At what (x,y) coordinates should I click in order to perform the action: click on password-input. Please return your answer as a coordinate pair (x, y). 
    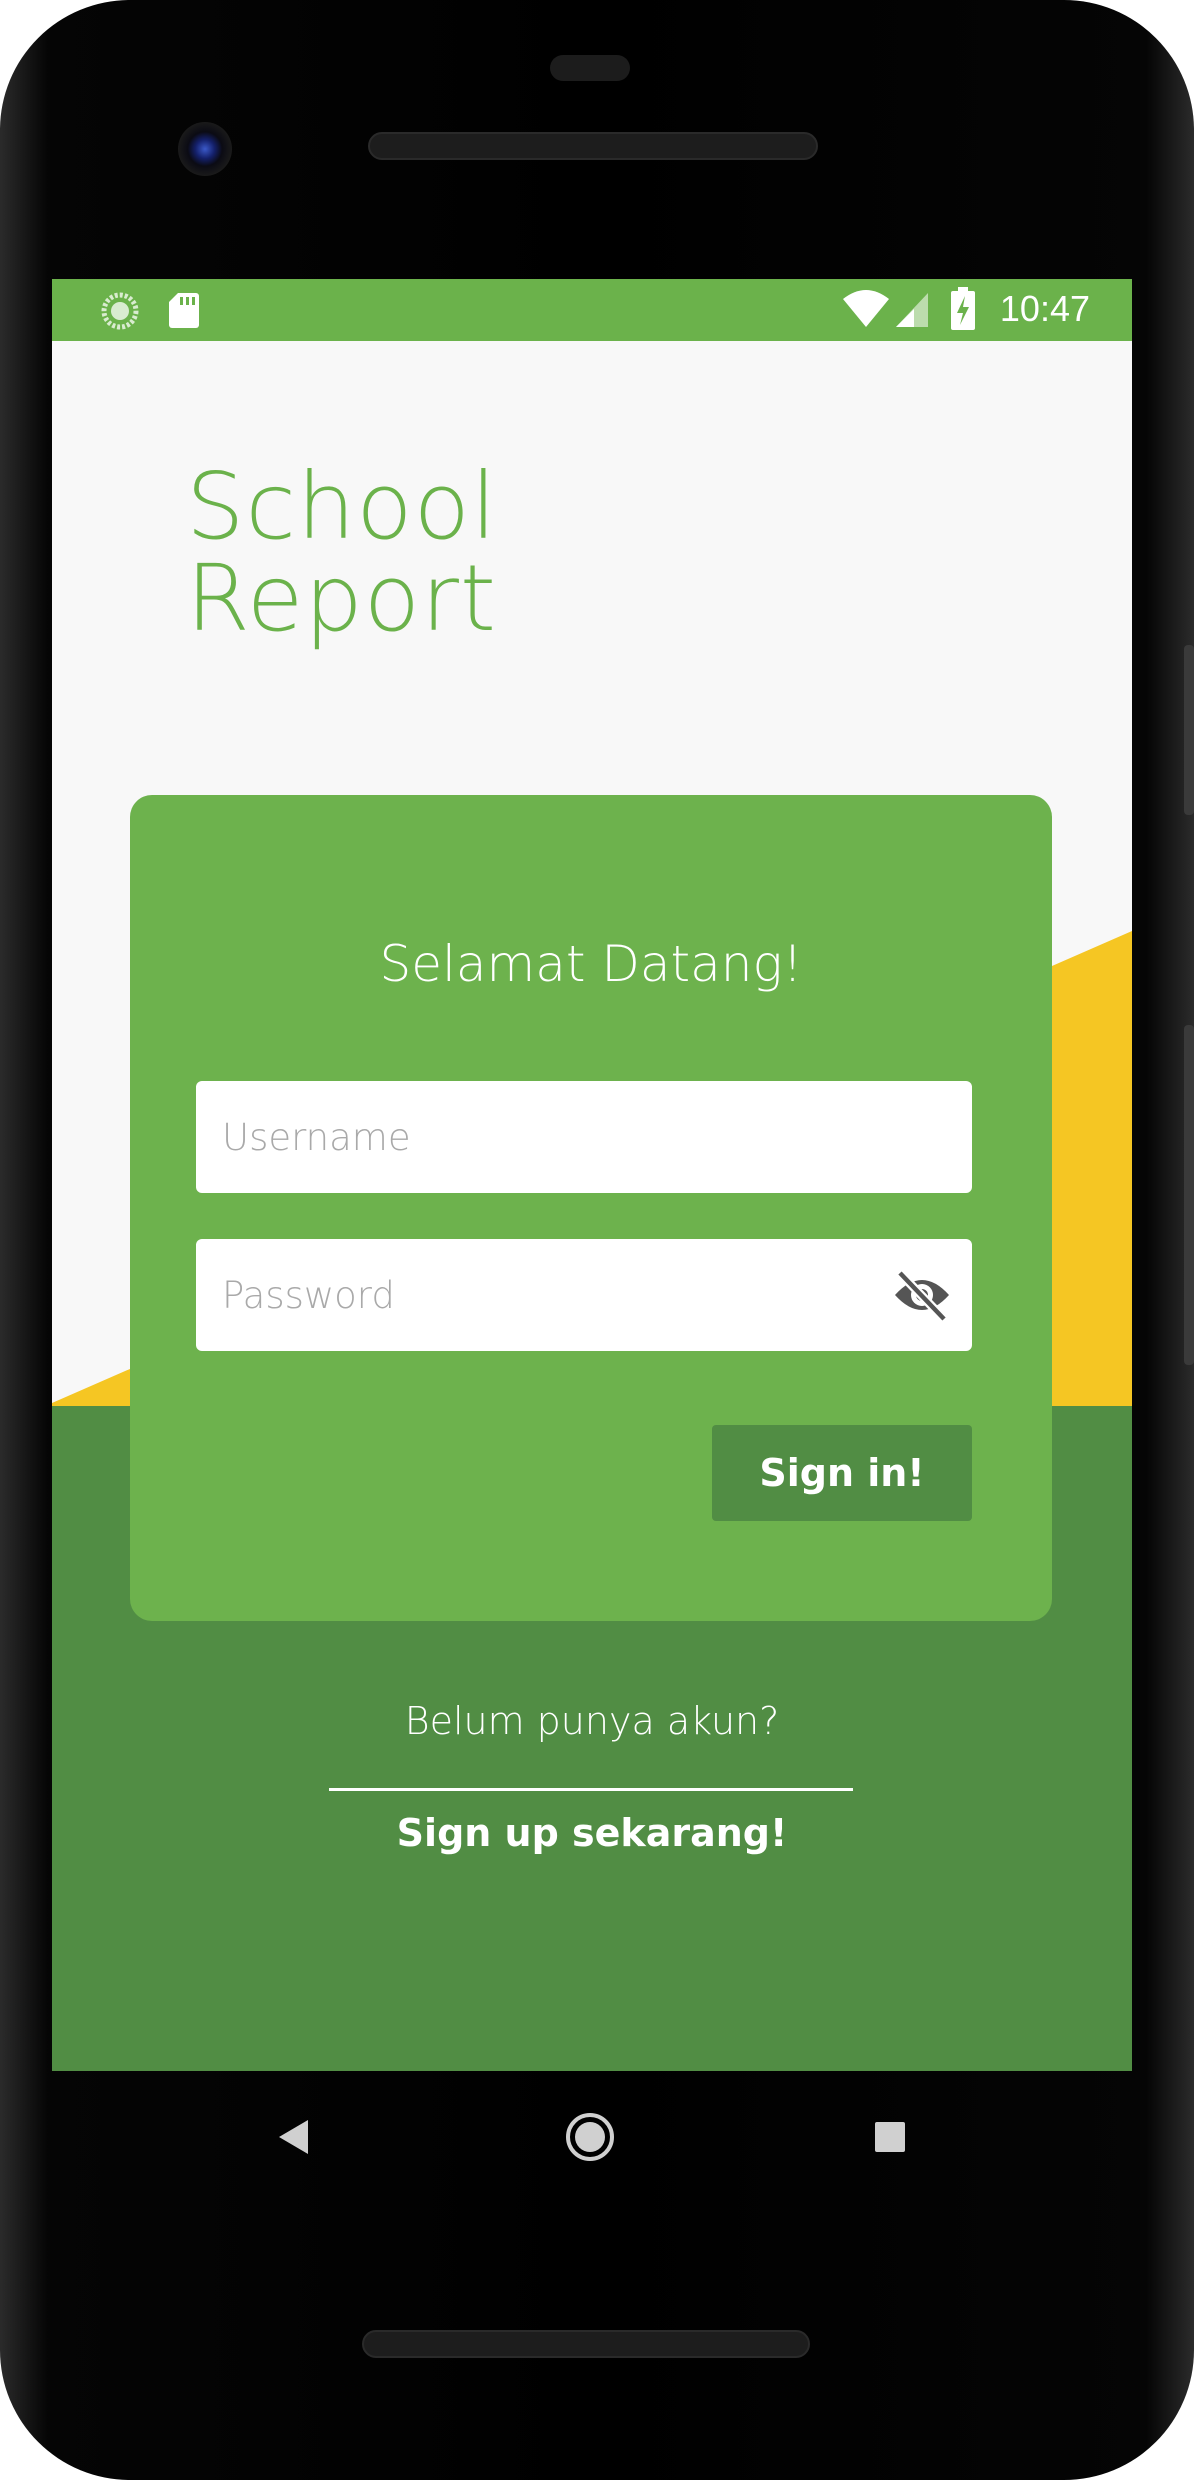
    Looking at the image, I should click on (584, 1295).